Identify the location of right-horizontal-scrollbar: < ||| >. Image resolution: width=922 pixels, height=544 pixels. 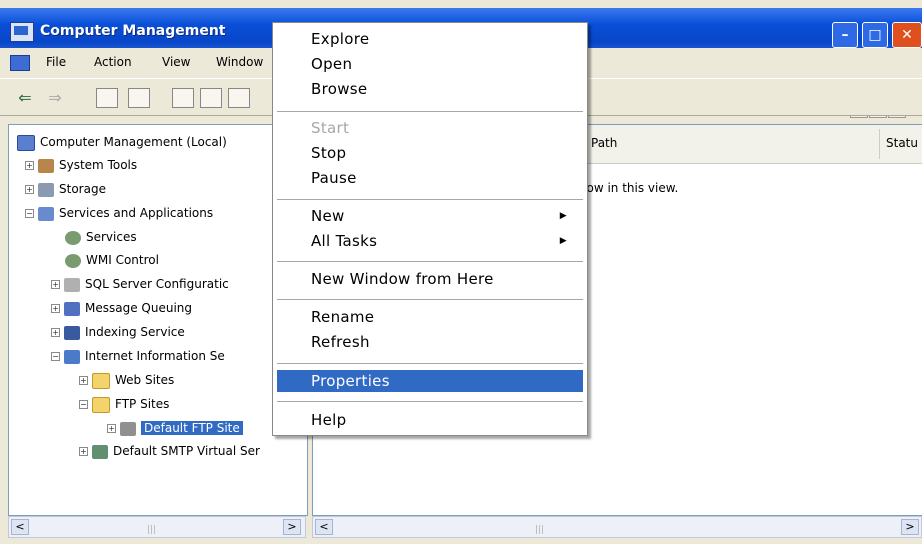
(617, 527).